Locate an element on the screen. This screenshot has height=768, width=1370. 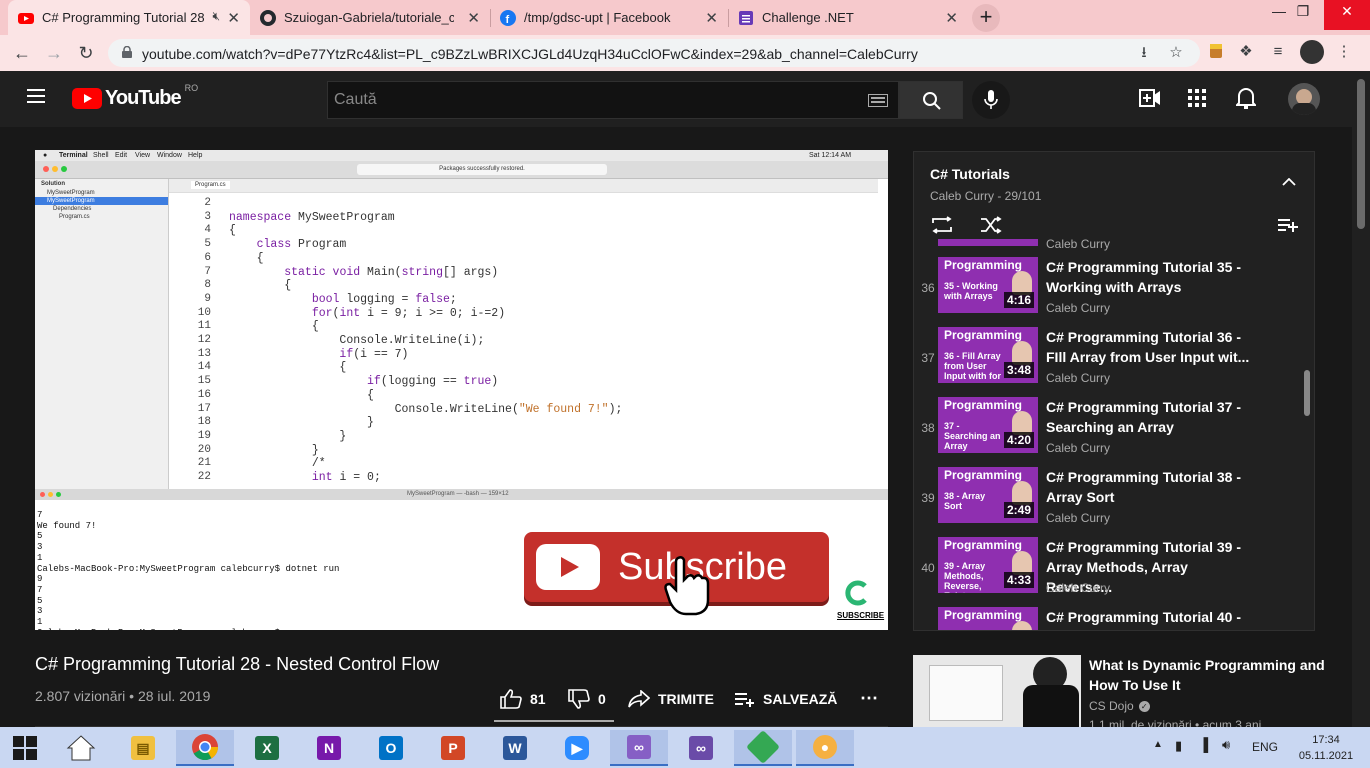
language-indicator: ENG is located at coordinates (1265, 747).